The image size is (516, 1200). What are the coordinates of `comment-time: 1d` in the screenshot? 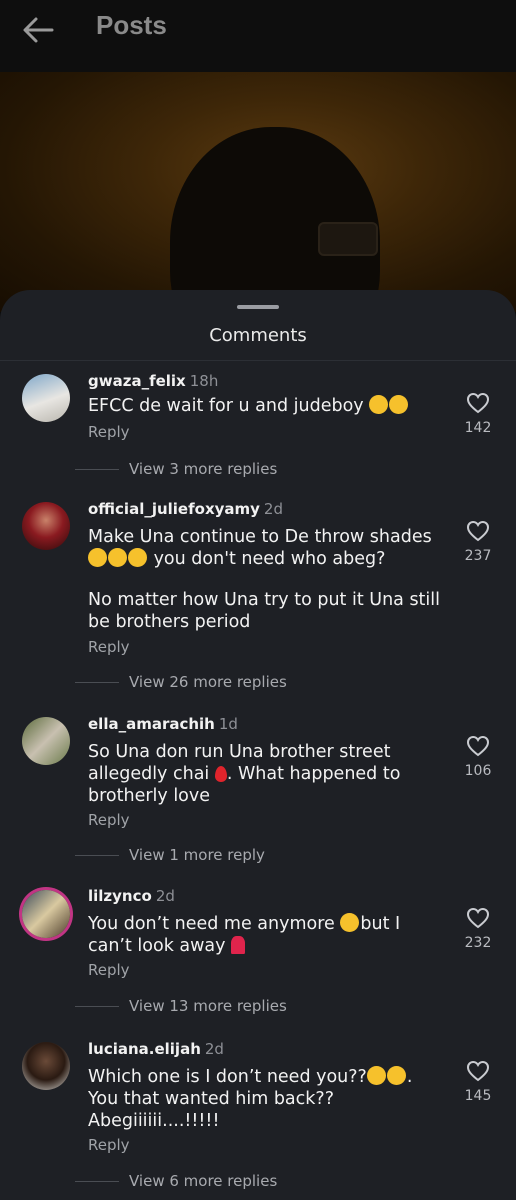 It's located at (228, 724).